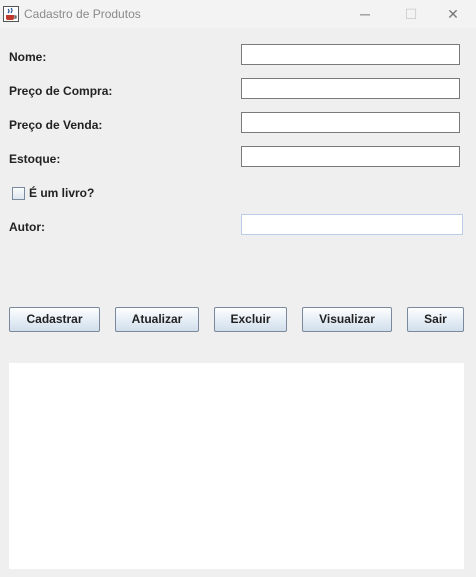 The height and width of the screenshot is (577, 476). What do you see at coordinates (61, 91) in the screenshot?
I see `preco-compra-label: Preço de Compra:` at bounding box center [61, 91].